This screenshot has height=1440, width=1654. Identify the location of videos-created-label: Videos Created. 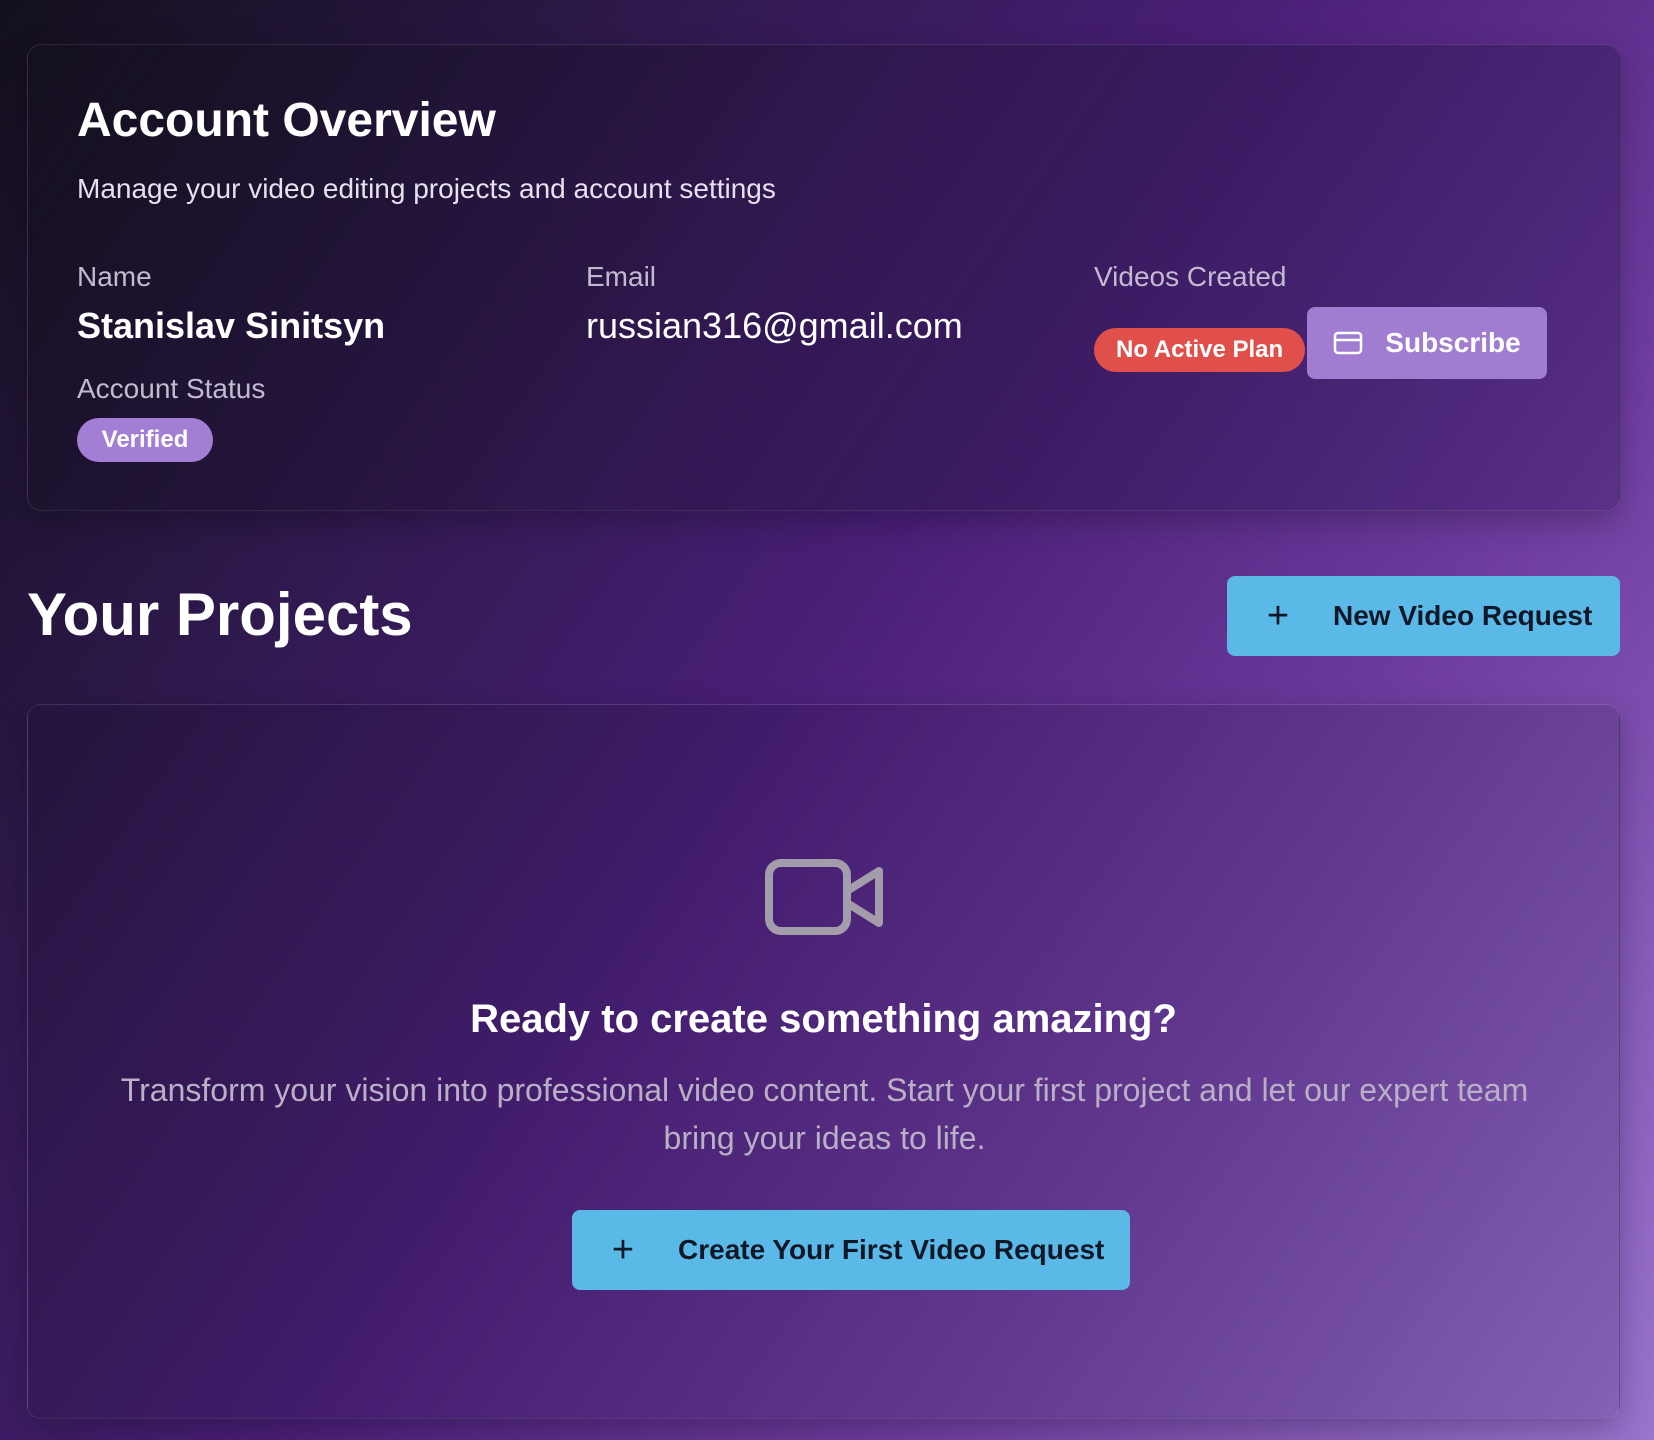
(1190, 276).